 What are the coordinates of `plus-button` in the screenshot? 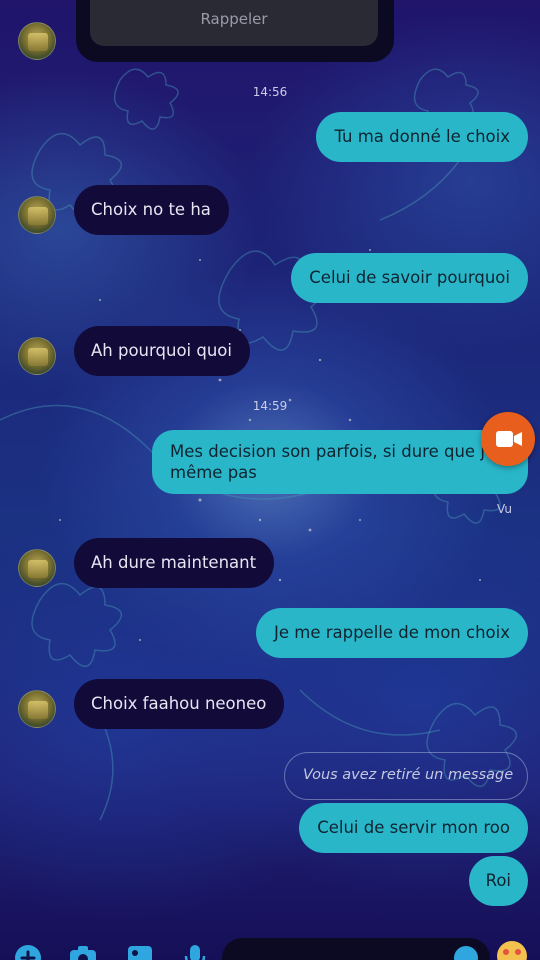 It's located at (28, 952).